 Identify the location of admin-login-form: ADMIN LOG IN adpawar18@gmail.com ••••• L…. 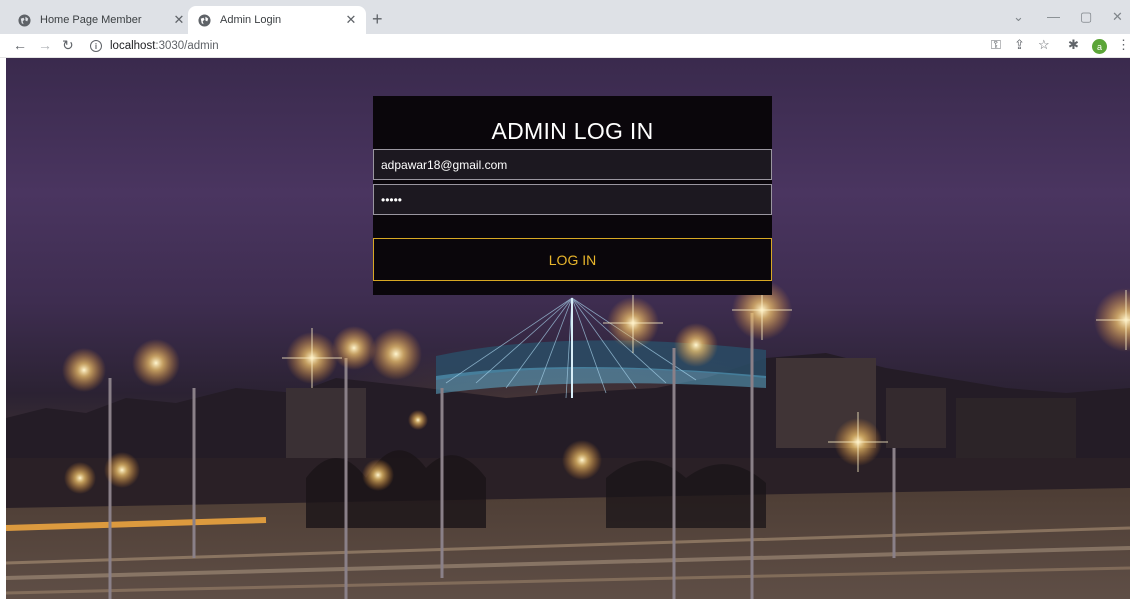
(572, 195).